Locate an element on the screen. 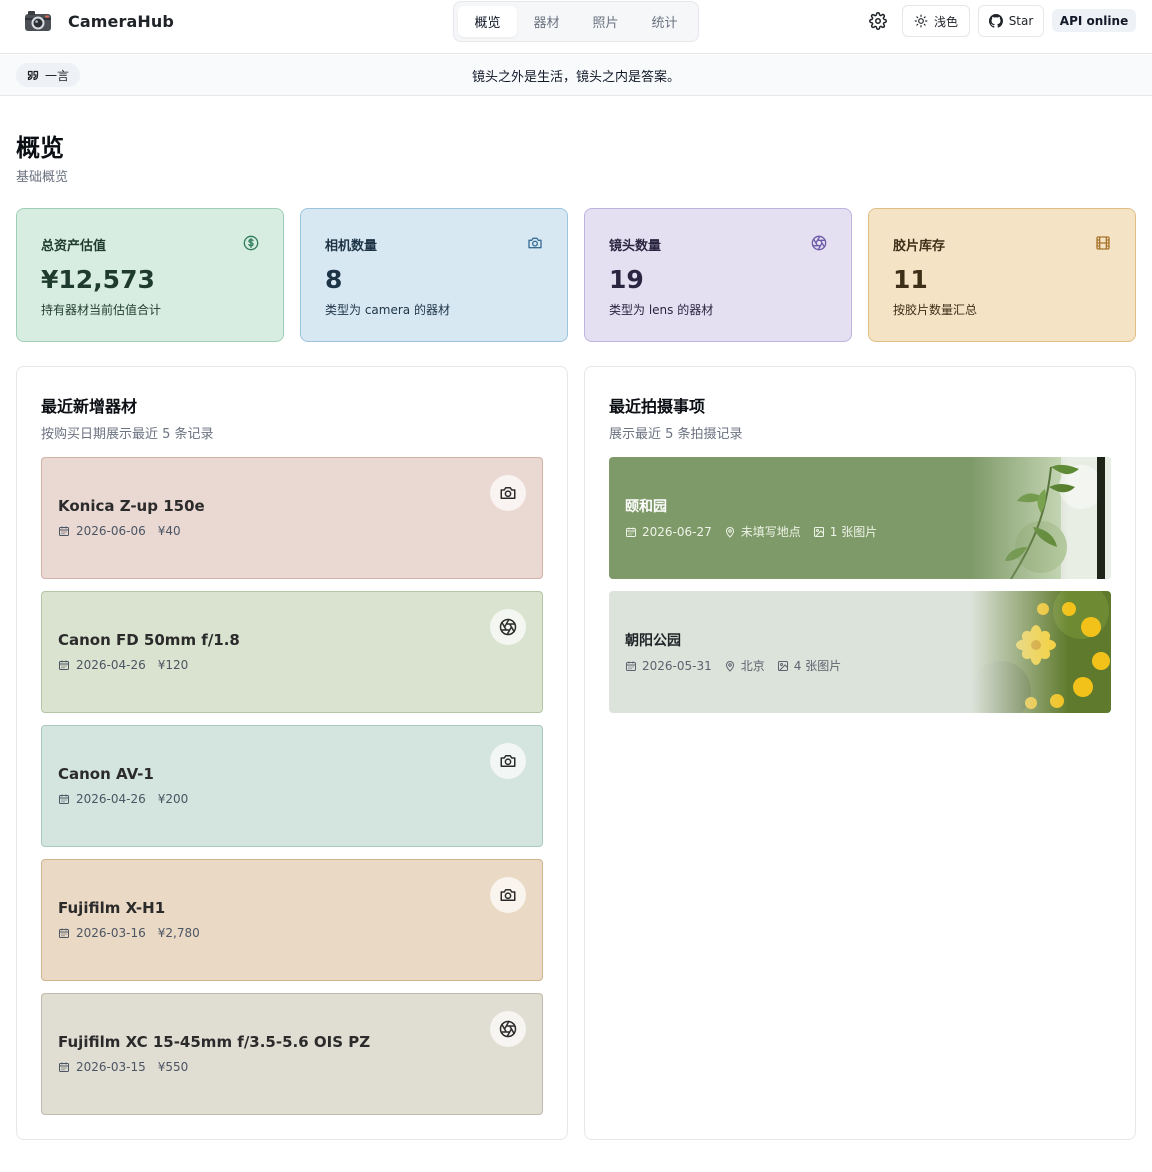 The height and width of the screenshot is (1172, 1152). main-nav: 概览 器材 照片 统计 is located at coordinates (576, 21).